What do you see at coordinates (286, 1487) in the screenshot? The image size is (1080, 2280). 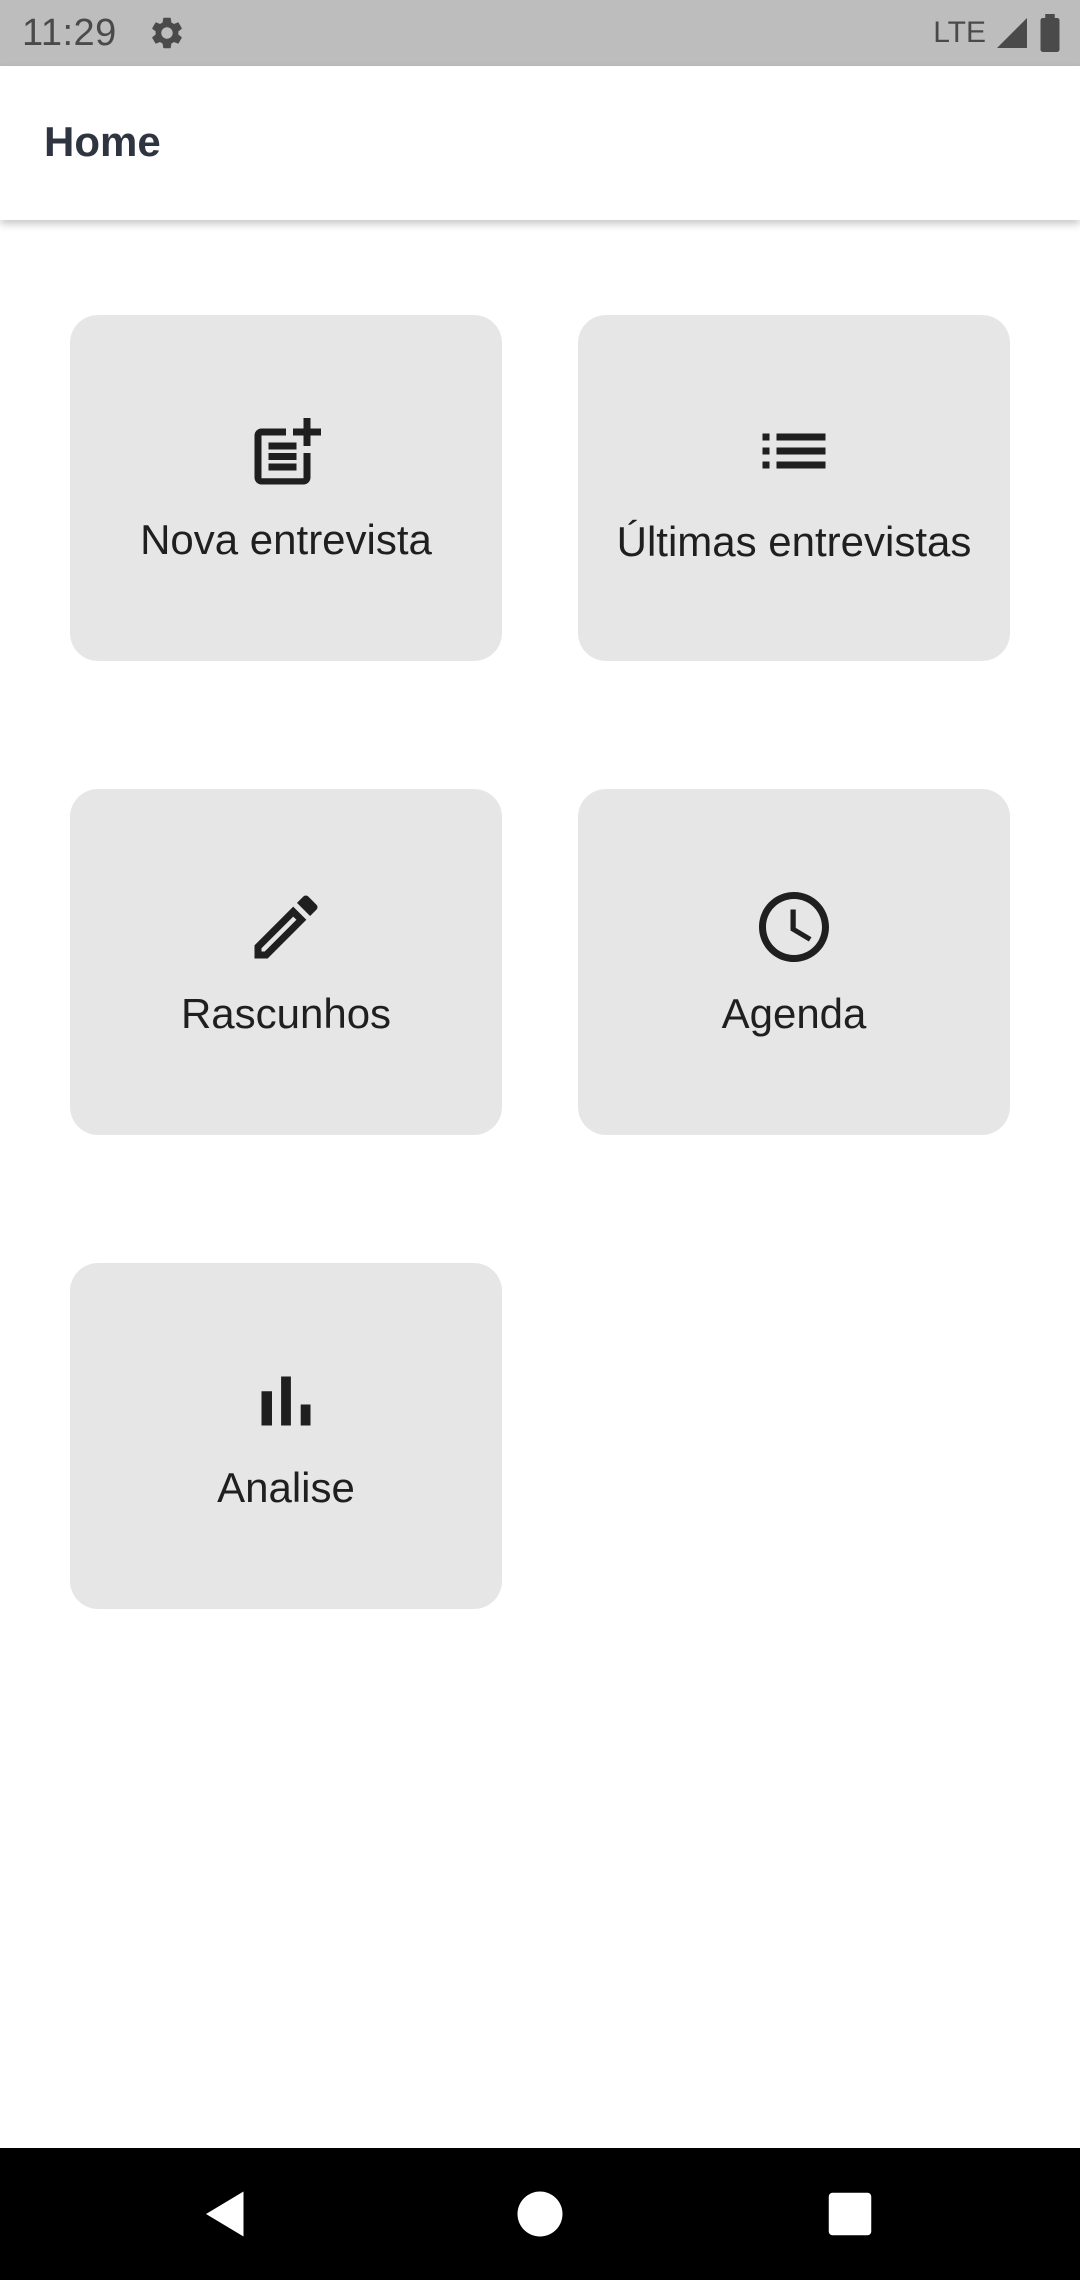 I see `tile-label: Analise` at bounding box center [286, 1487].